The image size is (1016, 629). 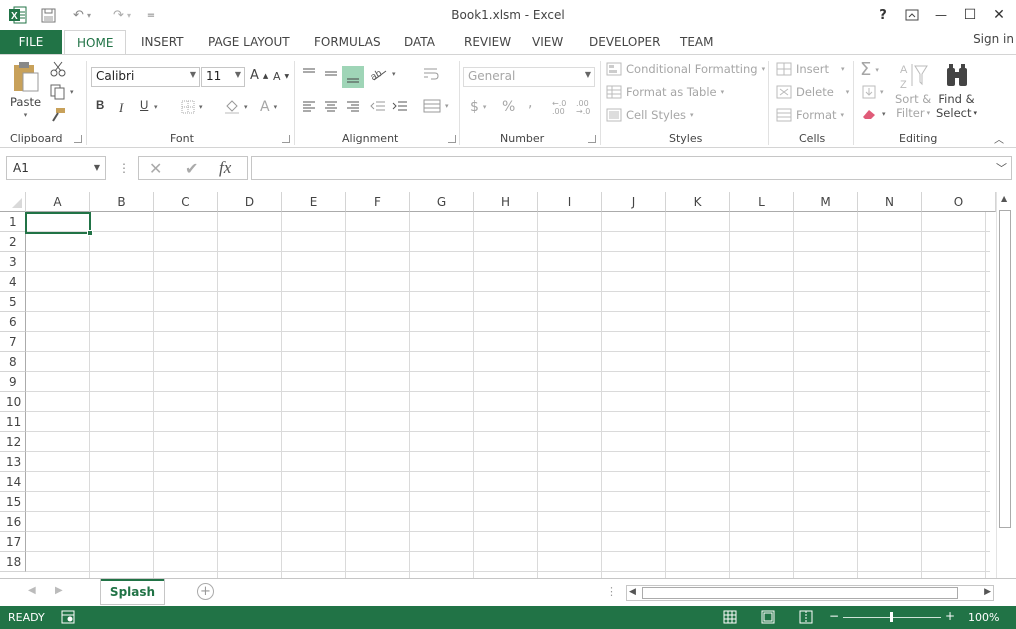 I want to click on font-size-combo: 11 ▼, so click(x=223, y=77).